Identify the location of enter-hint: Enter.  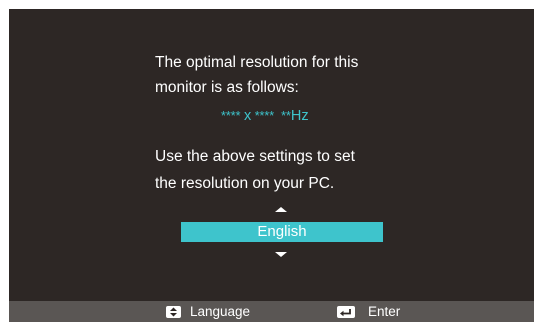
(368, 311).